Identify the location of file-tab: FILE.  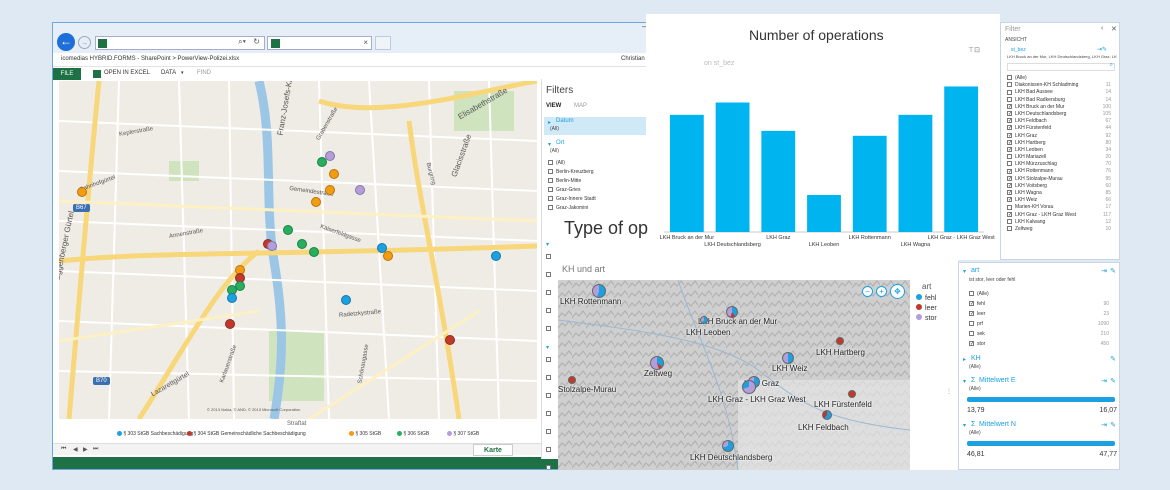
(67, 74).